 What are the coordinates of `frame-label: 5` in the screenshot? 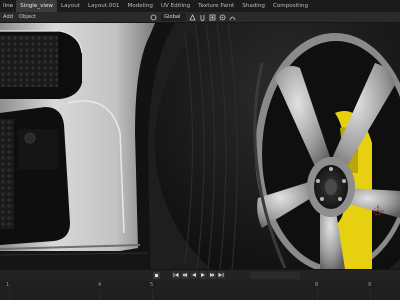 It's located at (152, 285).